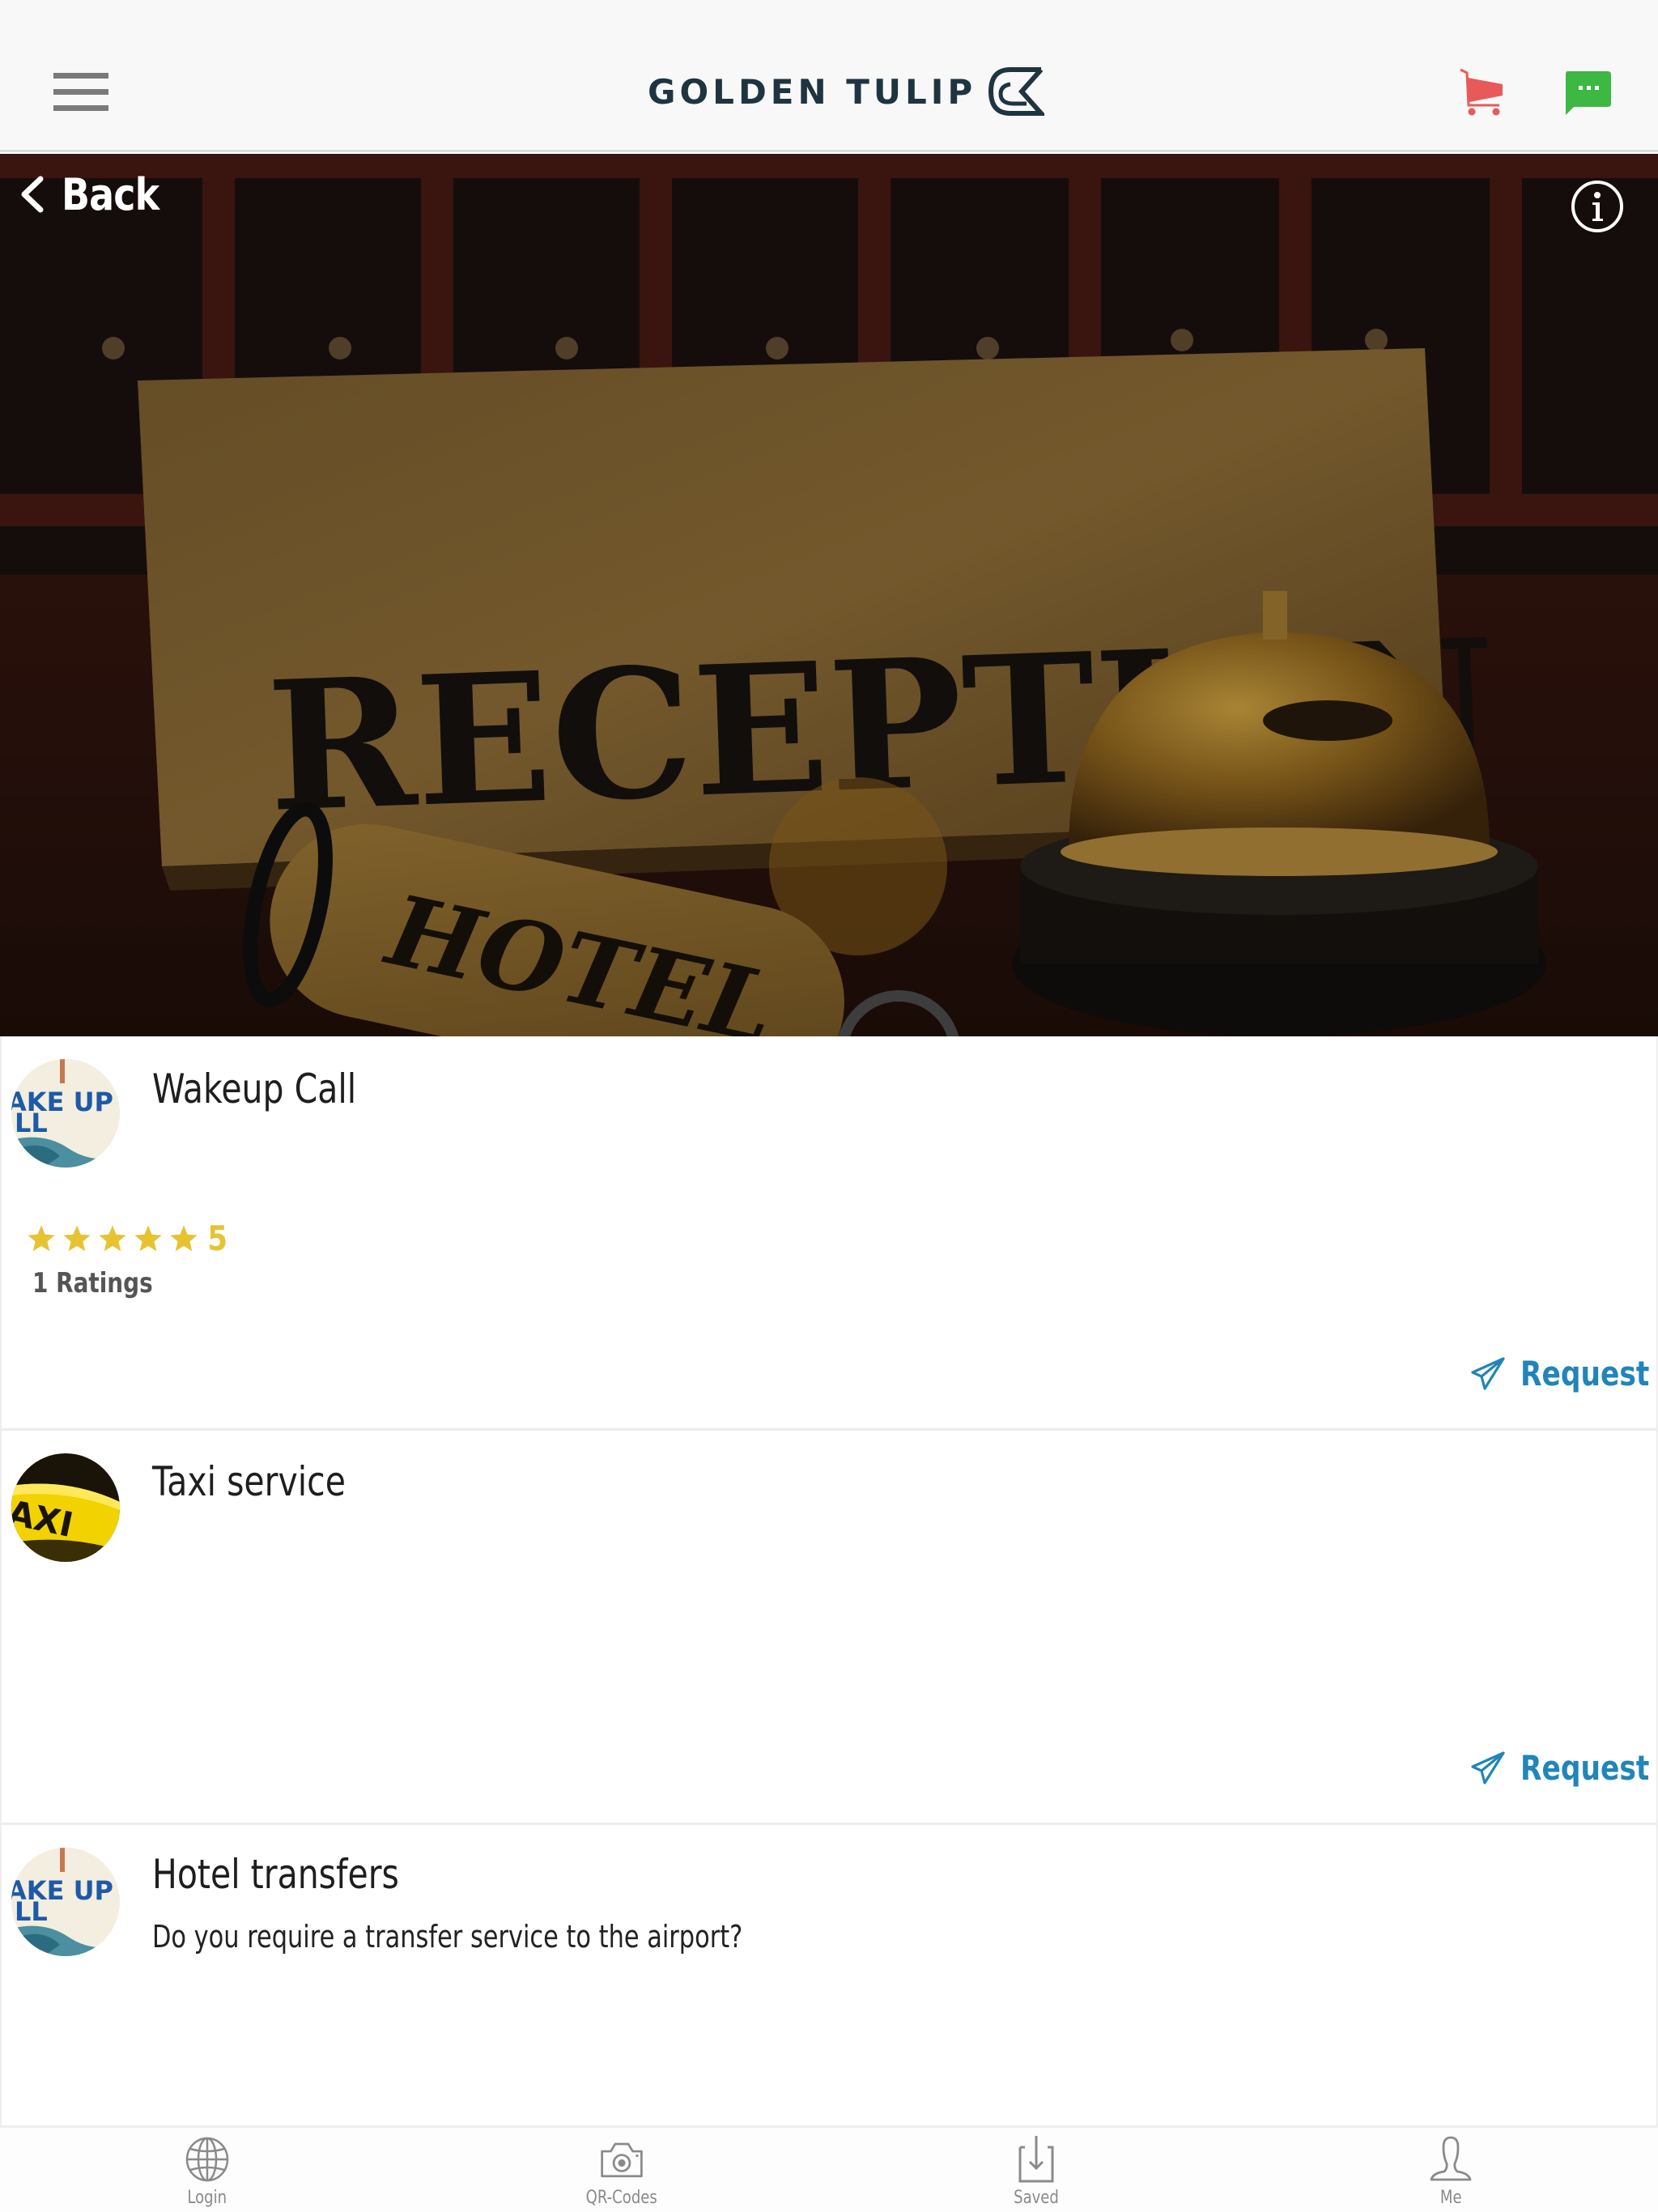  Describe the element at coordinates (92, 1283) in the screenshot. I see `ratings-count: 1 Ratings` at that location.